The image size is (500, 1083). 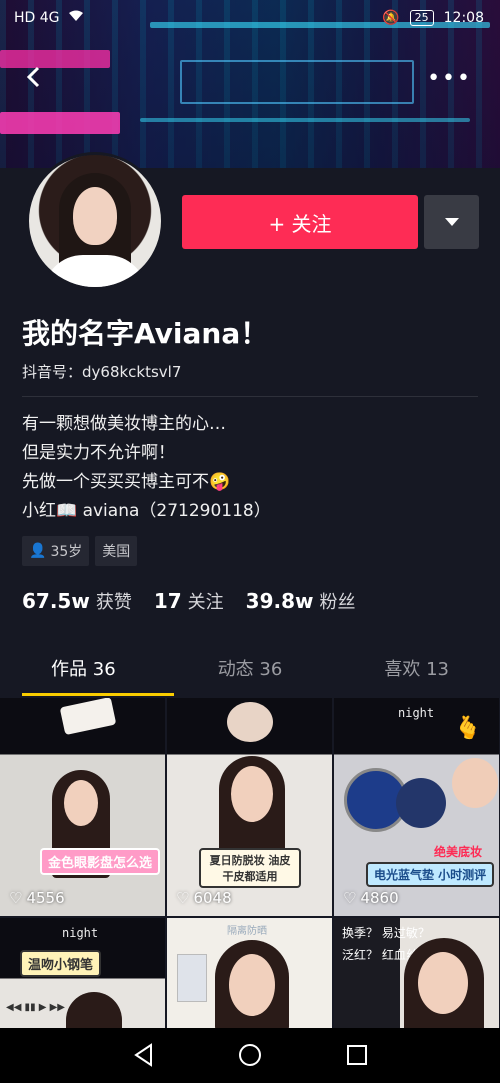 I want to click on active-tab-indicator, so click(x=98, y=694).